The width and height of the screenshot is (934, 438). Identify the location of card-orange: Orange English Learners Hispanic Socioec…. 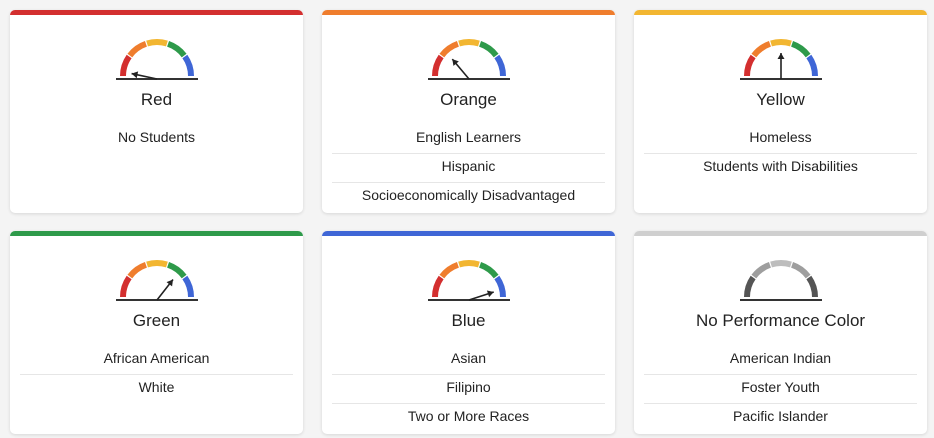
(468, 111).